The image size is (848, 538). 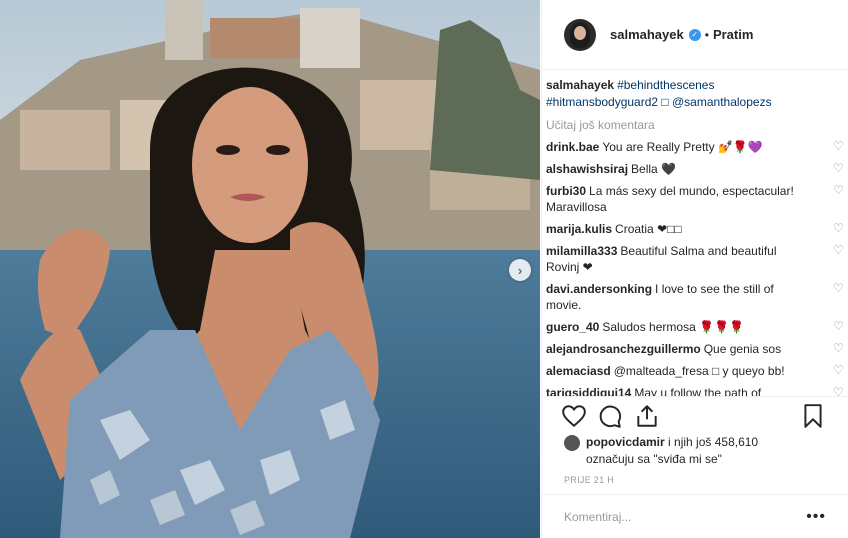 I want to click on likes-username: popovicdamir, so click(x=625, y=442).